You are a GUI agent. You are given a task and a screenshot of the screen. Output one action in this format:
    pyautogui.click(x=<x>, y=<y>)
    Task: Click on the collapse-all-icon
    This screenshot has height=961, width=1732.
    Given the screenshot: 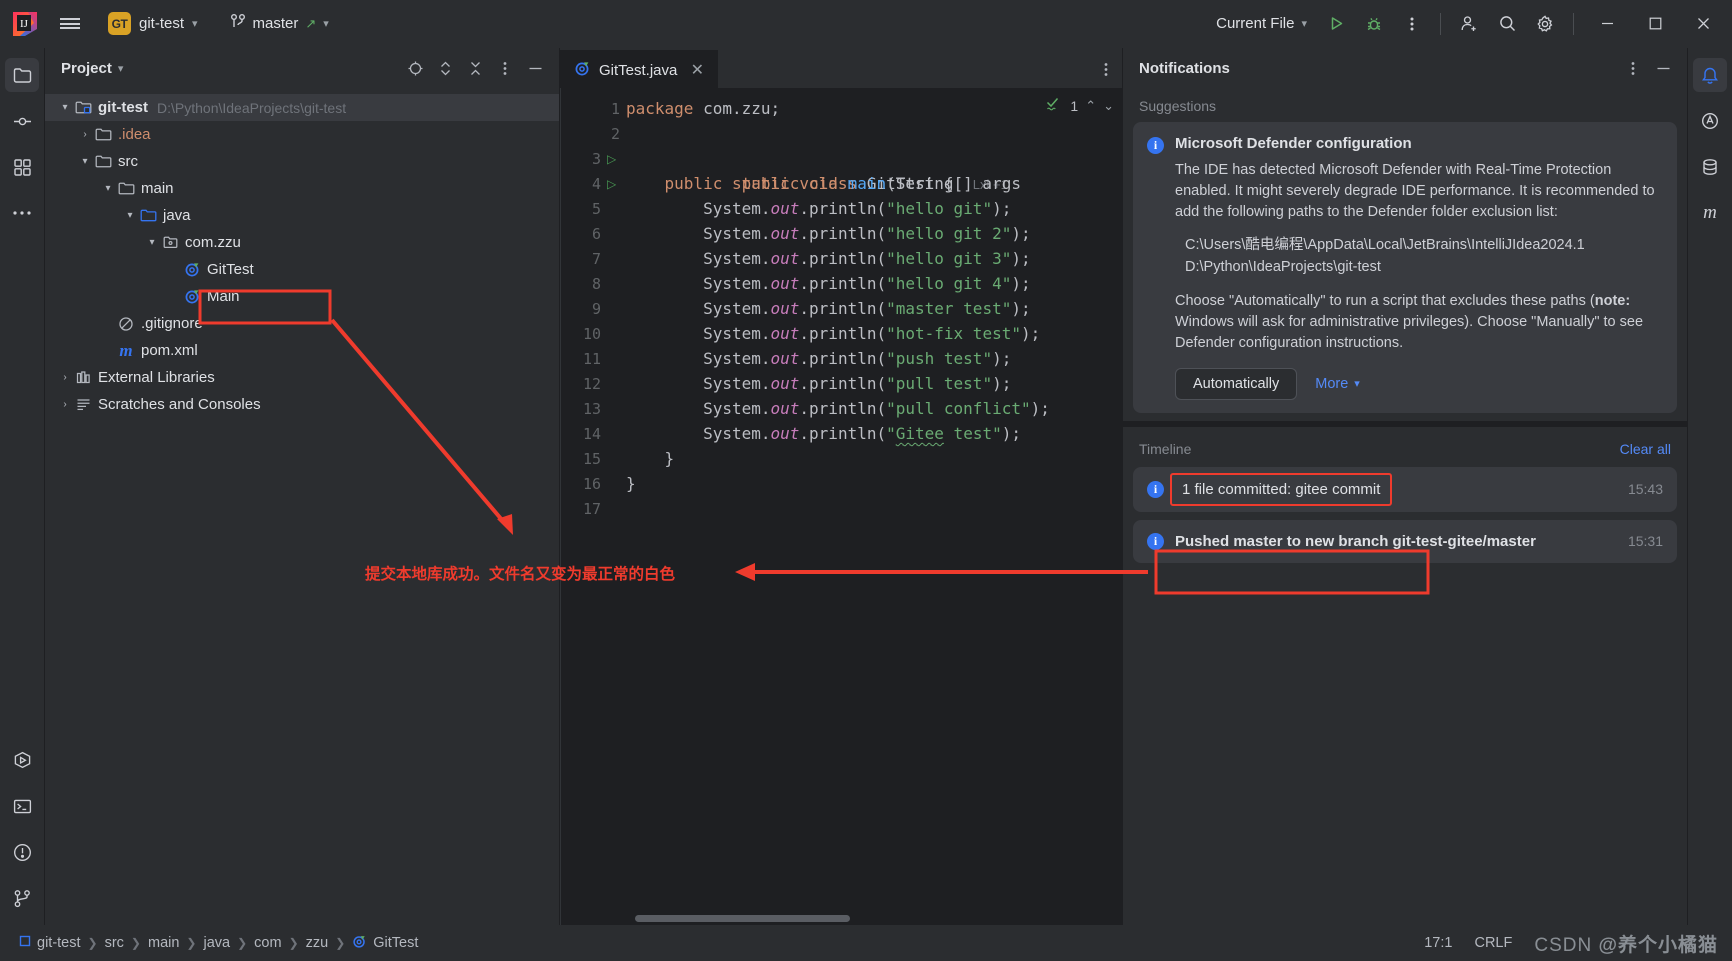 What is the action you would take?
    pyautogui.click(x=475, y=68)
    